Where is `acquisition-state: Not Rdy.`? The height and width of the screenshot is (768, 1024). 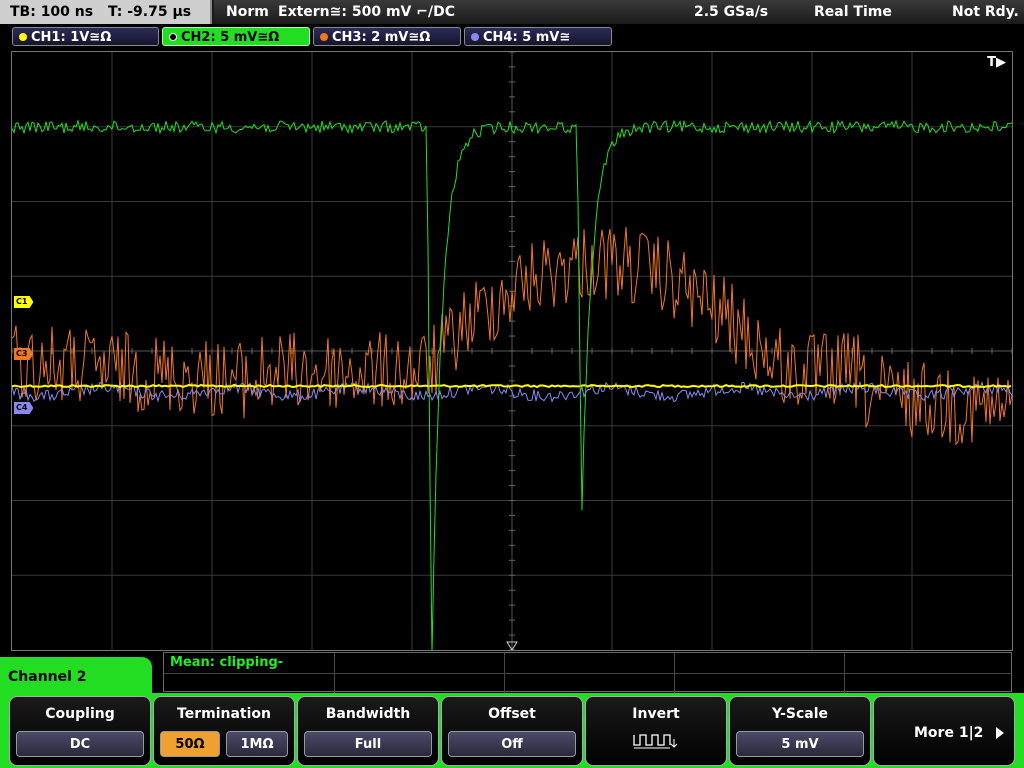
acquisition-state: Not Rdy. is located at coordinates (985, 12).